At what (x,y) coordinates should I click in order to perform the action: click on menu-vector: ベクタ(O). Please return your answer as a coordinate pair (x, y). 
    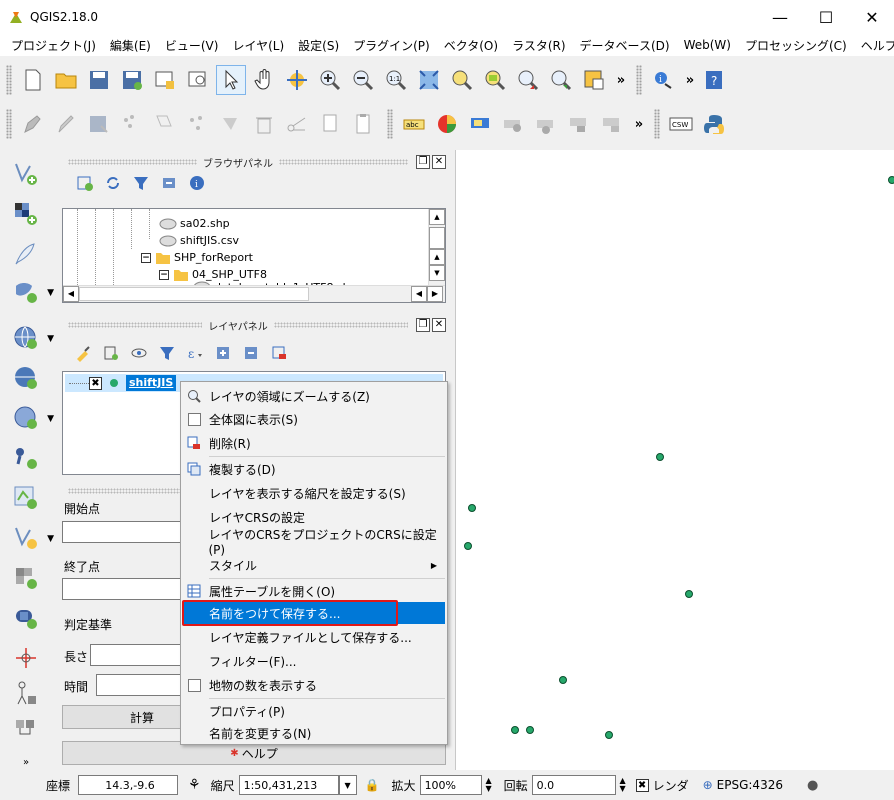
    Looking at the image, I should click on (471, 45).